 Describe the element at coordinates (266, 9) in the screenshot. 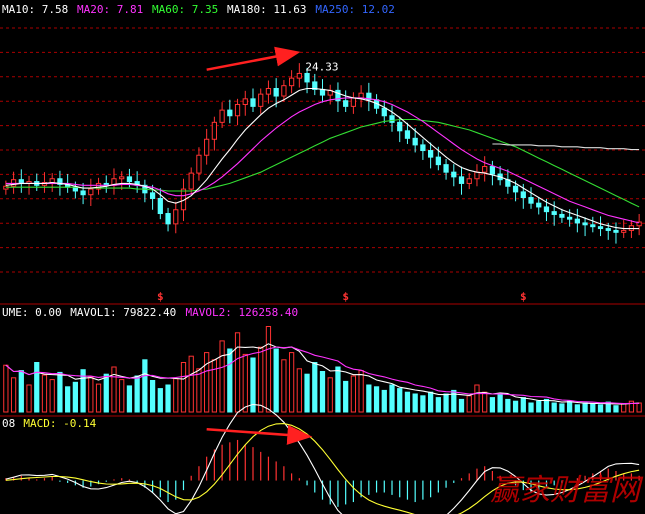

I see `legend-item: MA180: 11.63` at that location.